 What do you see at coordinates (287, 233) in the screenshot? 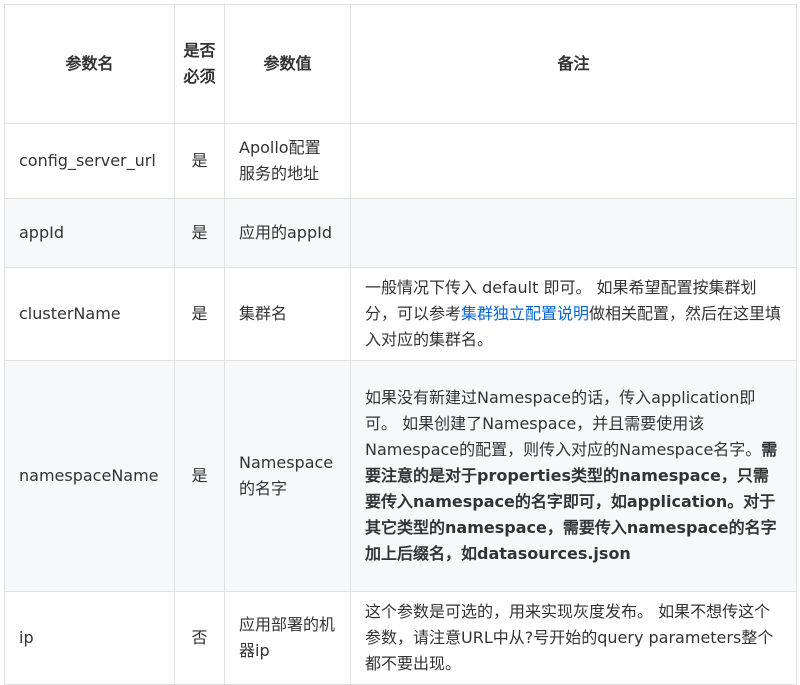
I see `param-value-cell: 应用的appId` at bounding box center [287, 233].